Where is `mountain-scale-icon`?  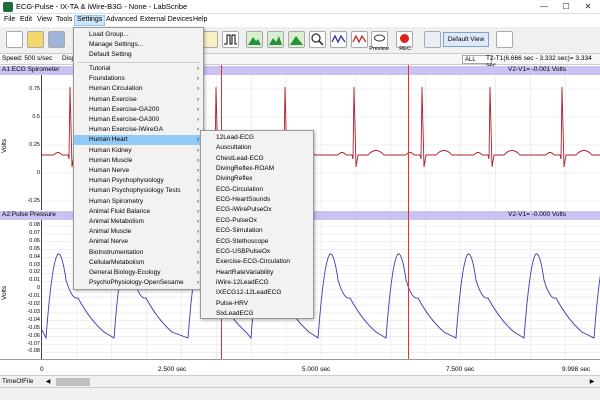
mountain-scale-icon is located at coordinates (296, 39).